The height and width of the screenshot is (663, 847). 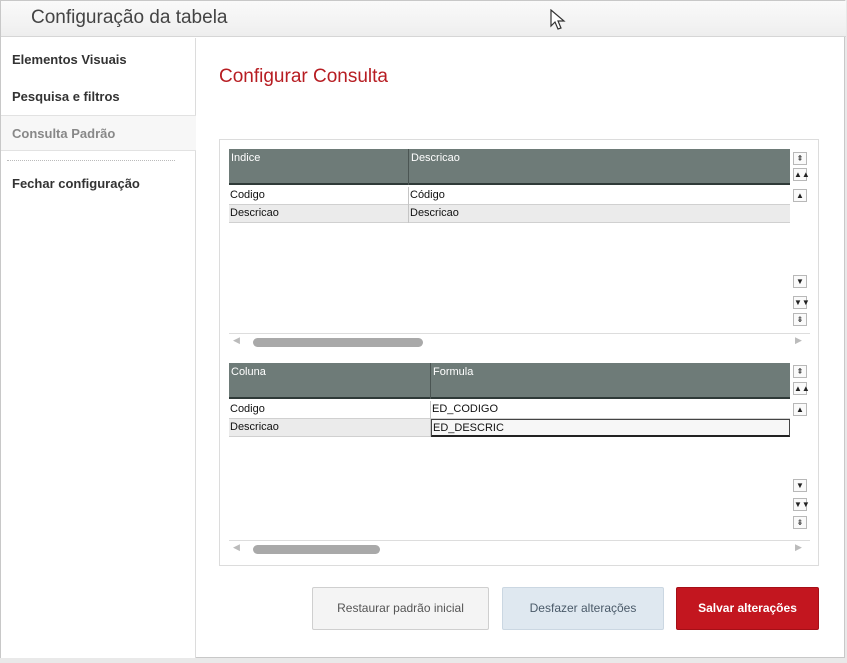 What do you see at coordinates (610, 428) in the screenshot?
I see `formula-edit-cell: ED_DESCRIC` at bounding box center [610, 428].